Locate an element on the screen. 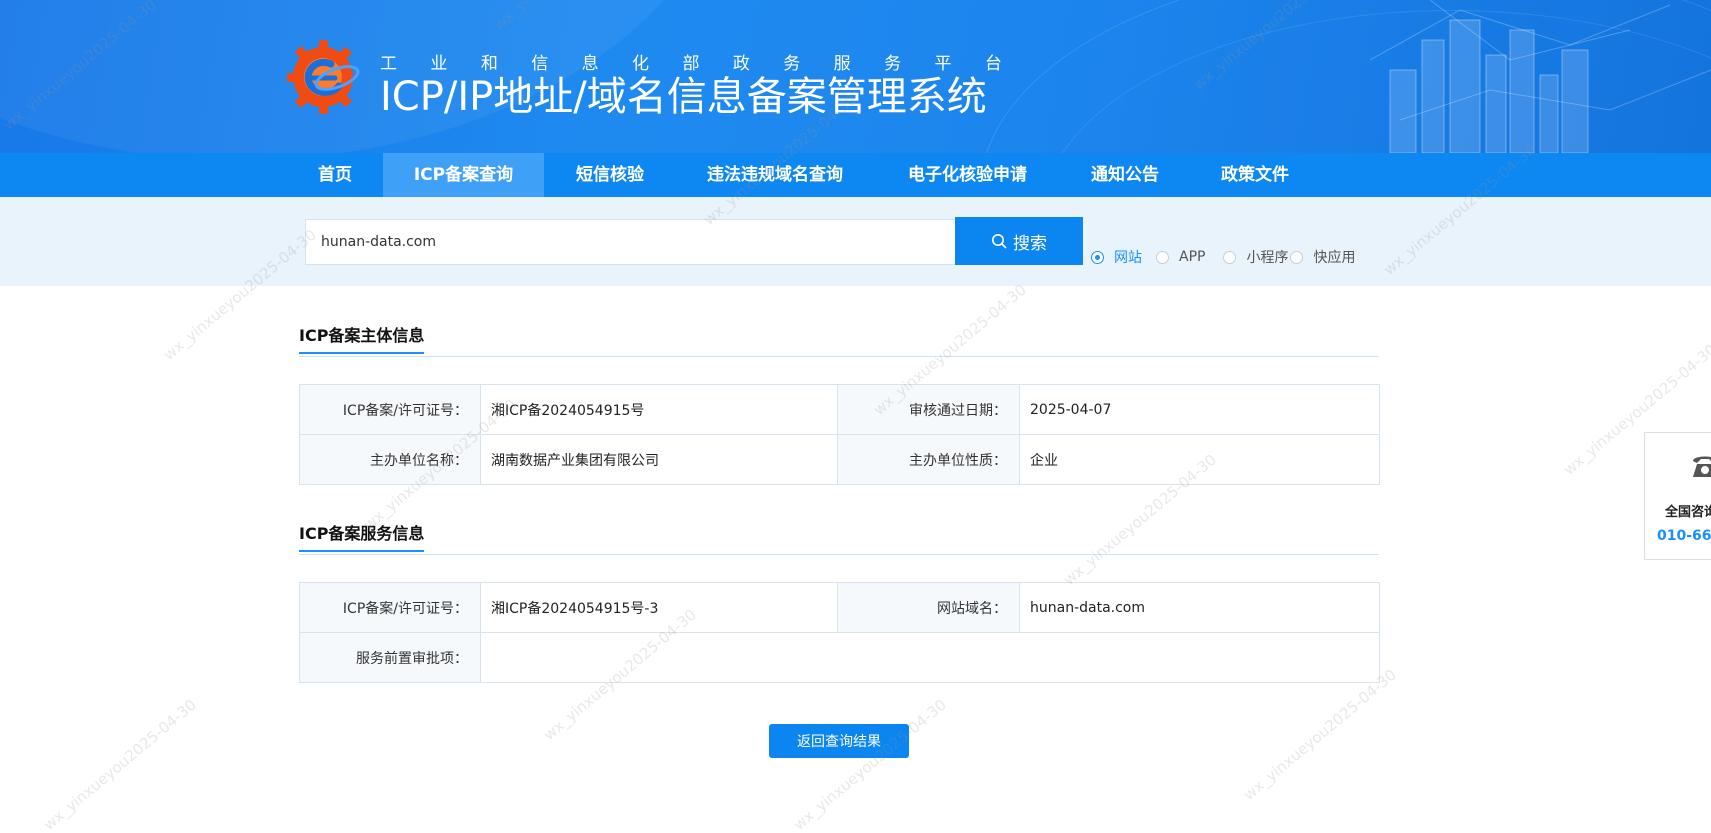  consult-phone: 010-6641 is located at coordinates (1684, 536).